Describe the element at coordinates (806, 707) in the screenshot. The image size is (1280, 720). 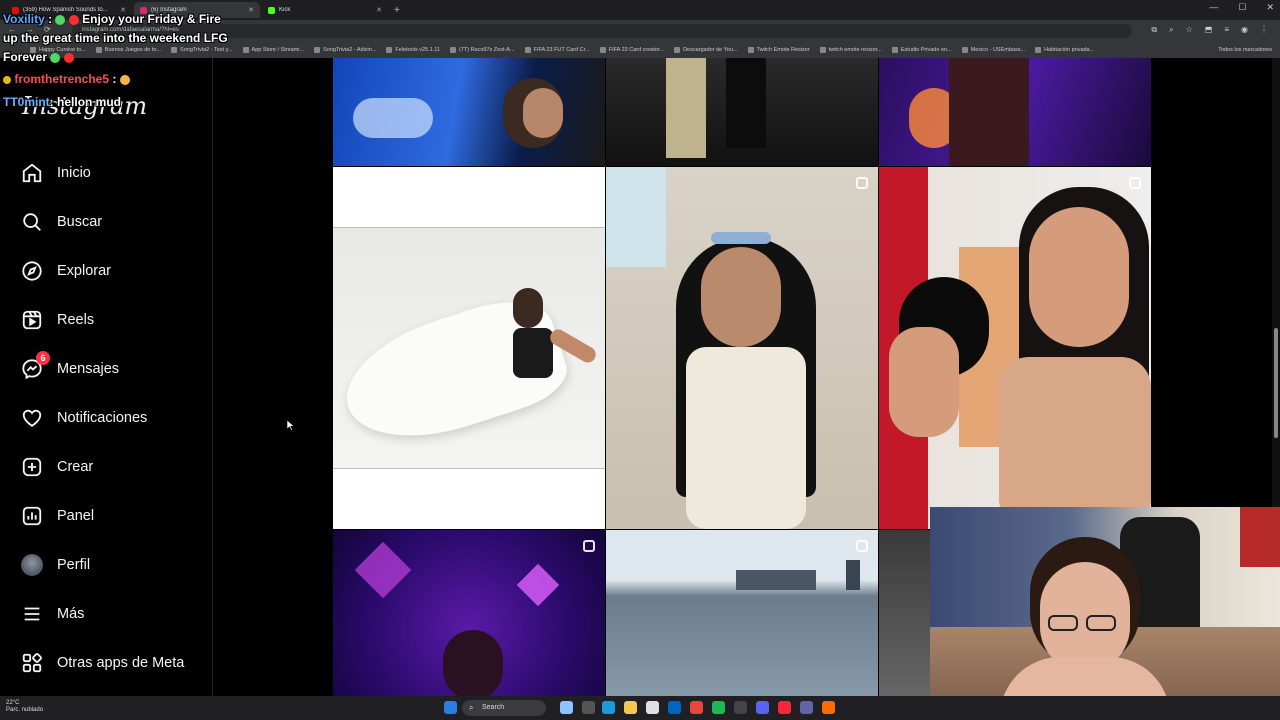
I see `teams-icon` at that location.